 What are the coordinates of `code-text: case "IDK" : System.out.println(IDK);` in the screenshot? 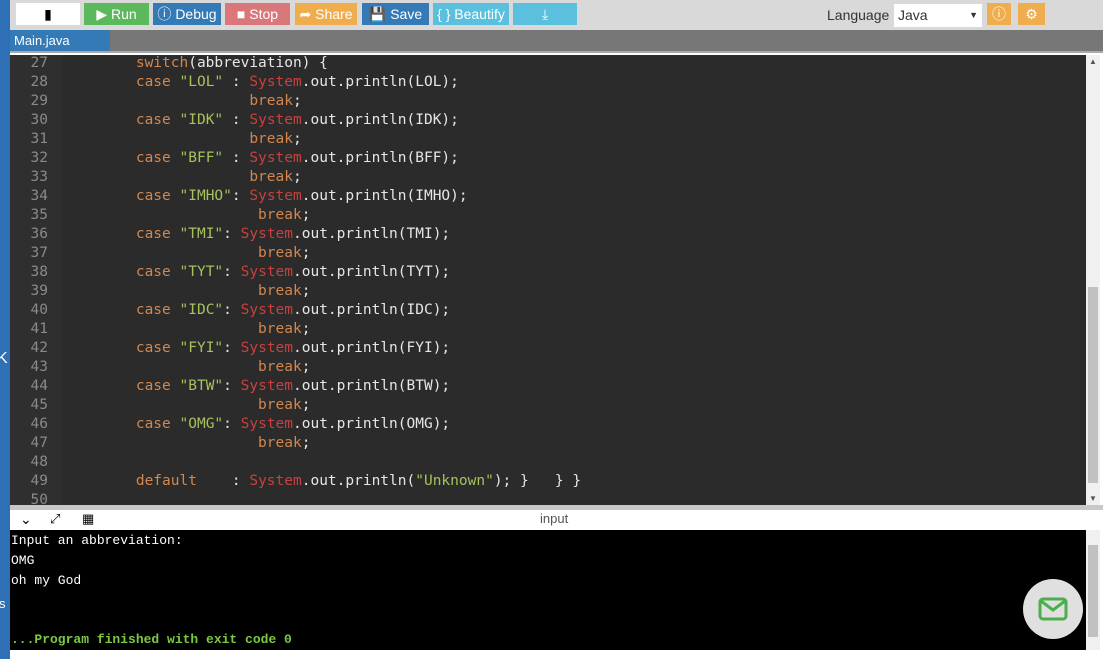 It's located at (262, 120).